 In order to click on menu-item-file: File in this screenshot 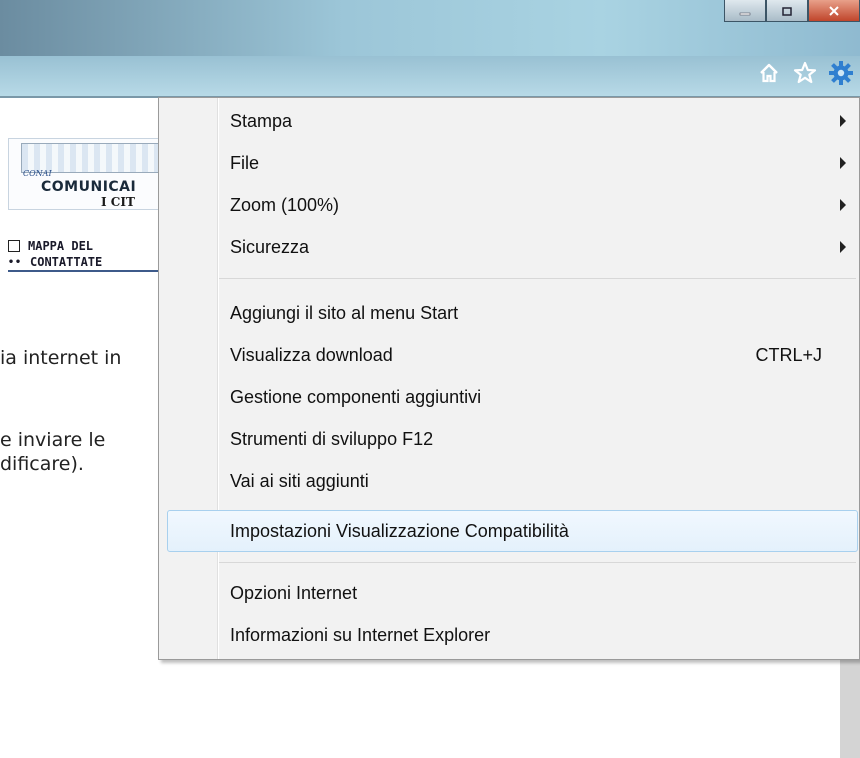, I will do `click(509, 163)`.